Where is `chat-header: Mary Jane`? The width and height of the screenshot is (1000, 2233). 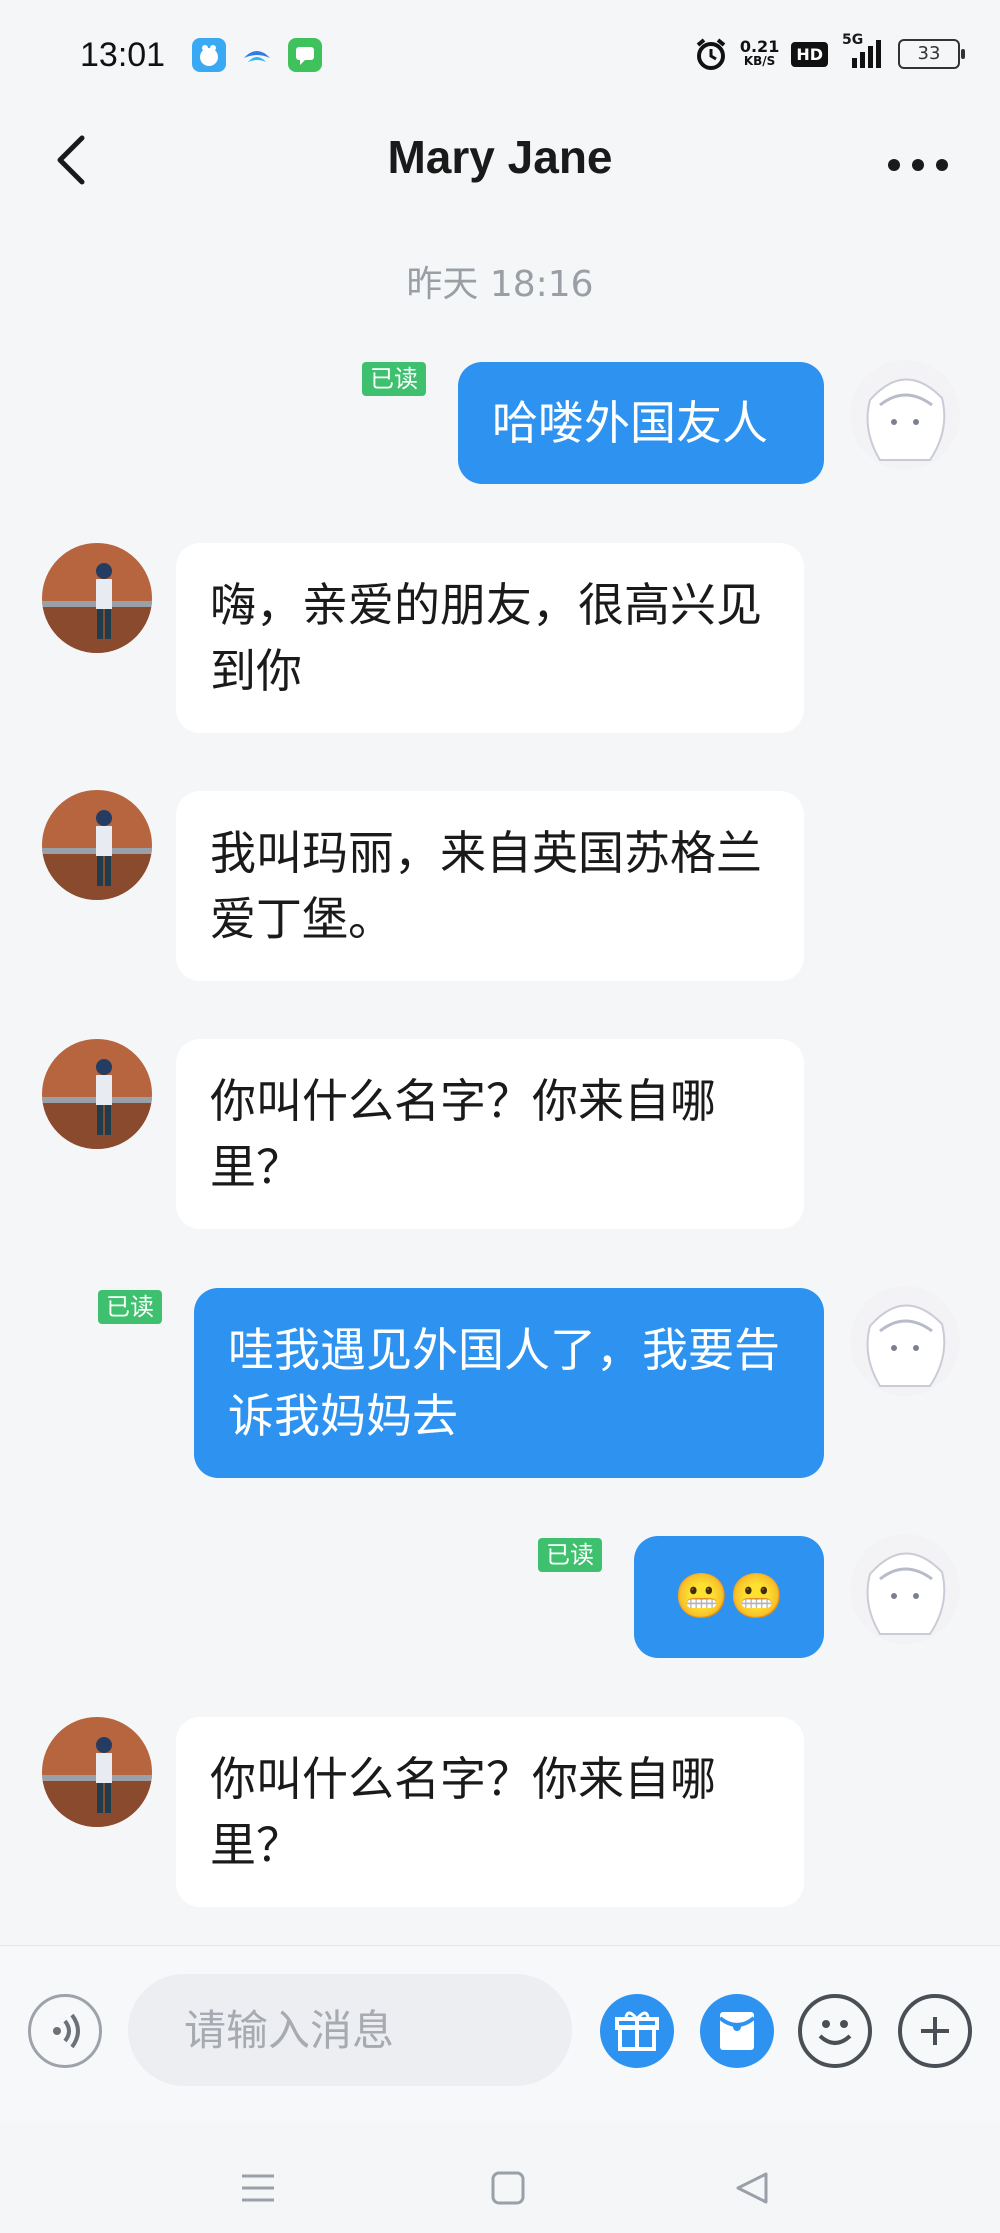 chat-header: Mary Jane is located at coordinates (500, 185).